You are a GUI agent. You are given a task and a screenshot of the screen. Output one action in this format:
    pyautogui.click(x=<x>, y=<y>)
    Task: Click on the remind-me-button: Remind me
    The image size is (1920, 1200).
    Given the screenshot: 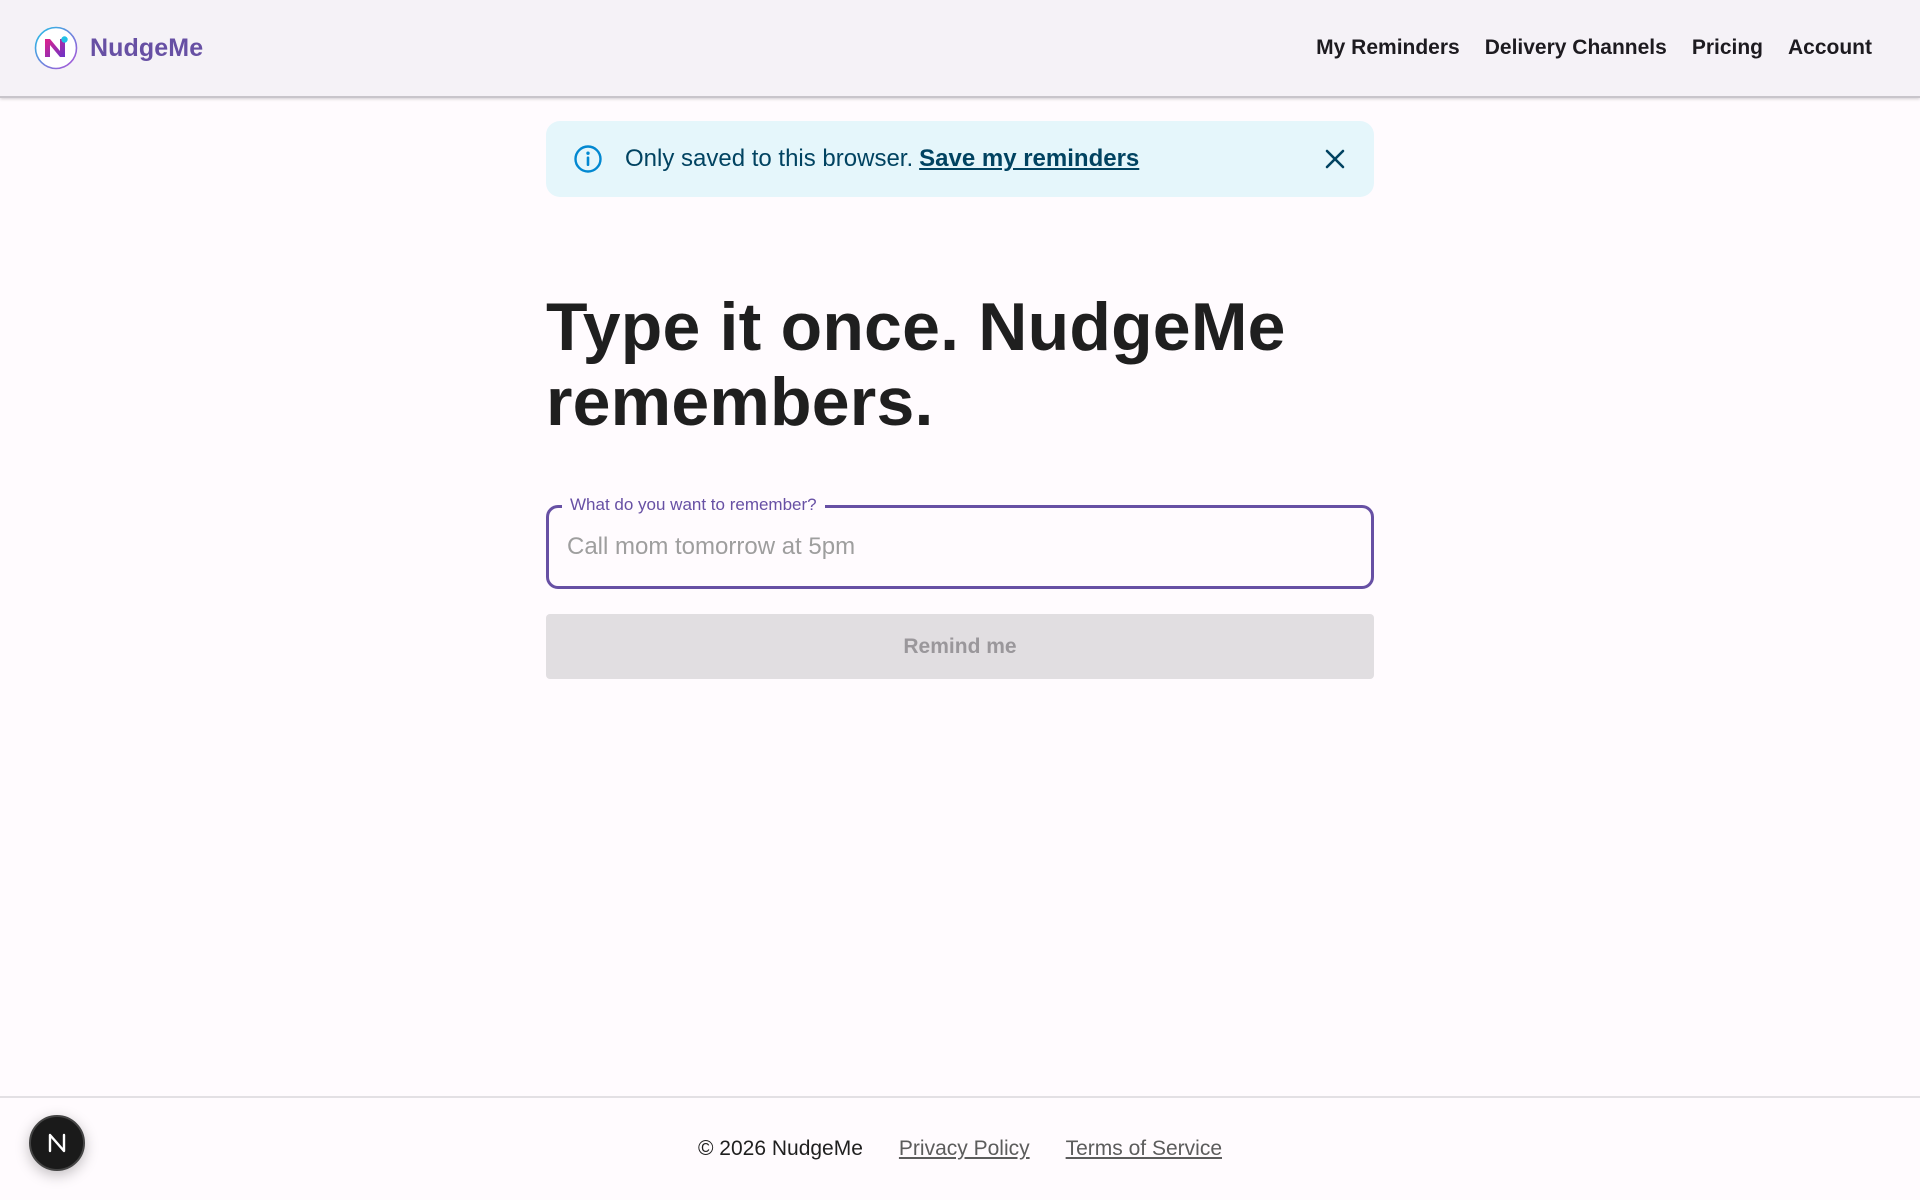 What is the action you would take?
    pyautogui.click(x=960, y=646)
    